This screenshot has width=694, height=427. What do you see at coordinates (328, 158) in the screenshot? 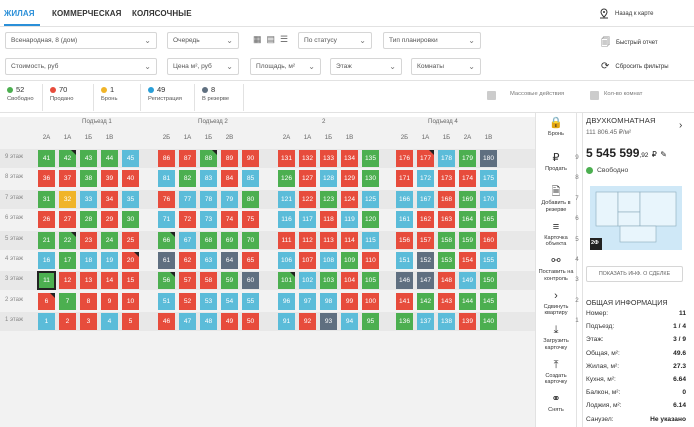
I see `apartment-cell: 133` at bounding box center [328, 158].